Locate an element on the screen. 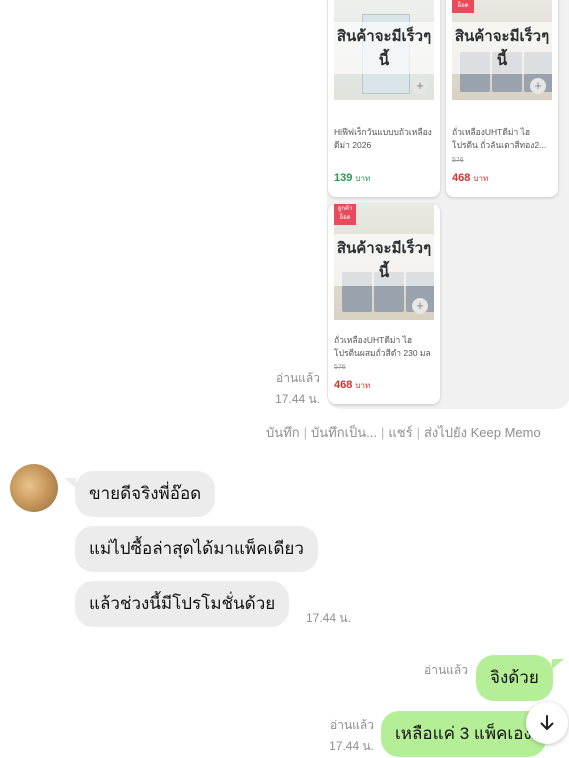 This screenshot has height=758, width=569. product-image: สินค้าจะมีเร็วๆนี้ + is located at coordinates (384, 50).